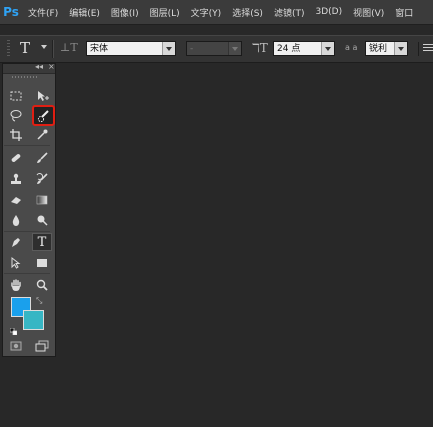 The image size is (433, 427). Describe the element at coordinates (131, 48) in the screenshot. I see `font-family-select: 宋体` at that location.